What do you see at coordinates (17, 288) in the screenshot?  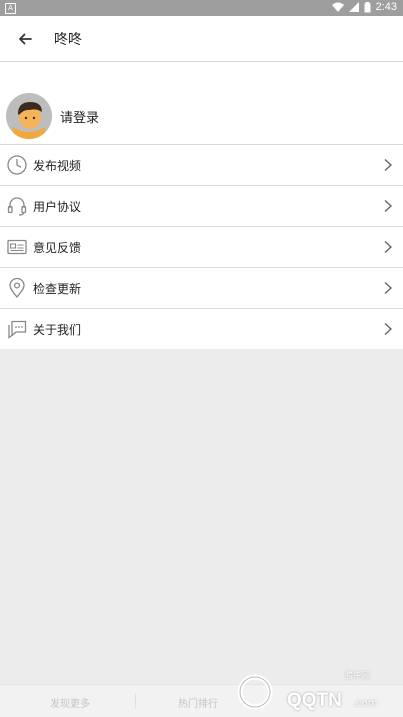 I see `location-pin-icon` at bounding box center [17, 288].